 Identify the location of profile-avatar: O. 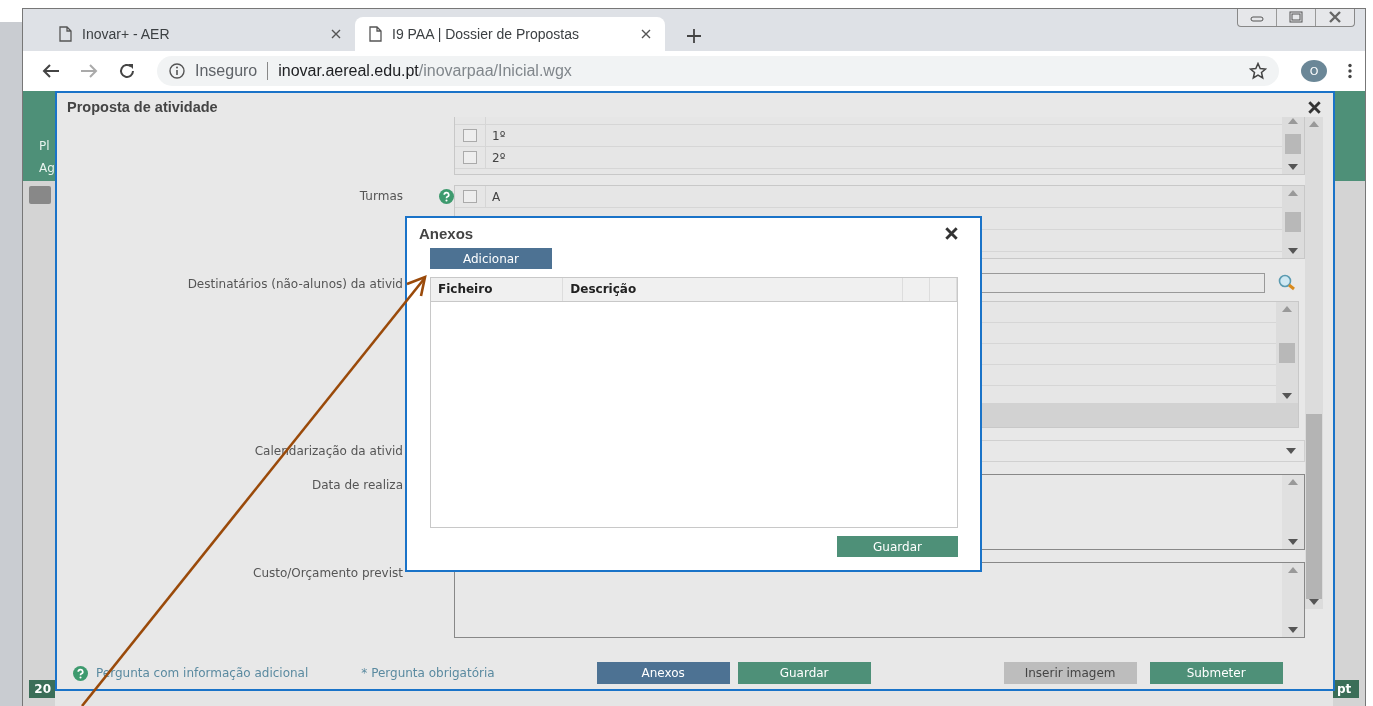
(1314, 71).